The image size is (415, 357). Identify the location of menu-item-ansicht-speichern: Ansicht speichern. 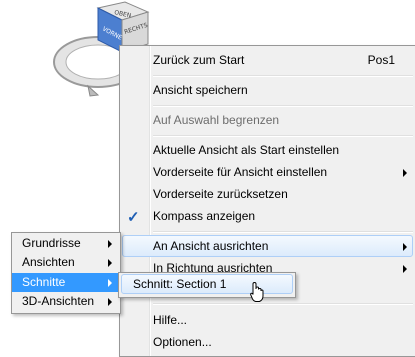
(267, 90).